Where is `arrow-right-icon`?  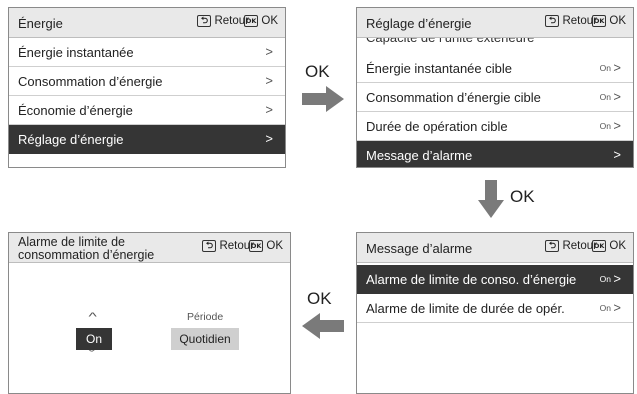
arrow-right-icon is located at coordinates (323, 99).